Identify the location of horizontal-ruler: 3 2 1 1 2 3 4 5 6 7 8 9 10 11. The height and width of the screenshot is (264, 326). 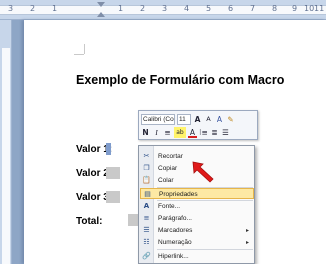
(163, 10).